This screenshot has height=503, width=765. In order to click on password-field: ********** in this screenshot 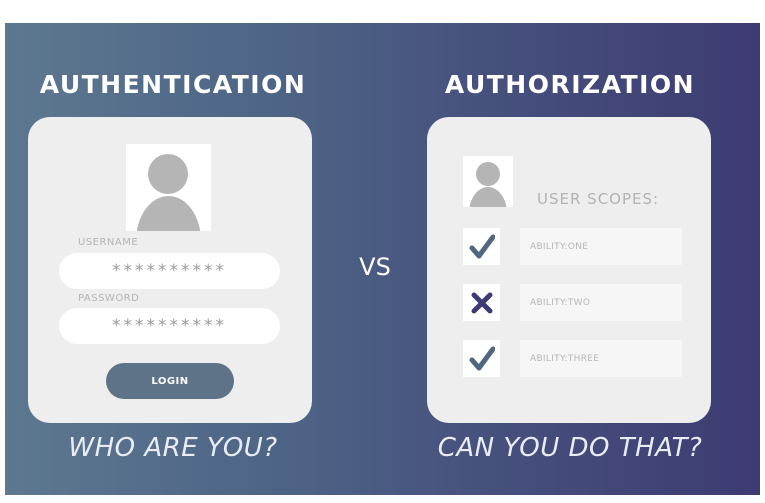, I will do `click(169, 326)`.